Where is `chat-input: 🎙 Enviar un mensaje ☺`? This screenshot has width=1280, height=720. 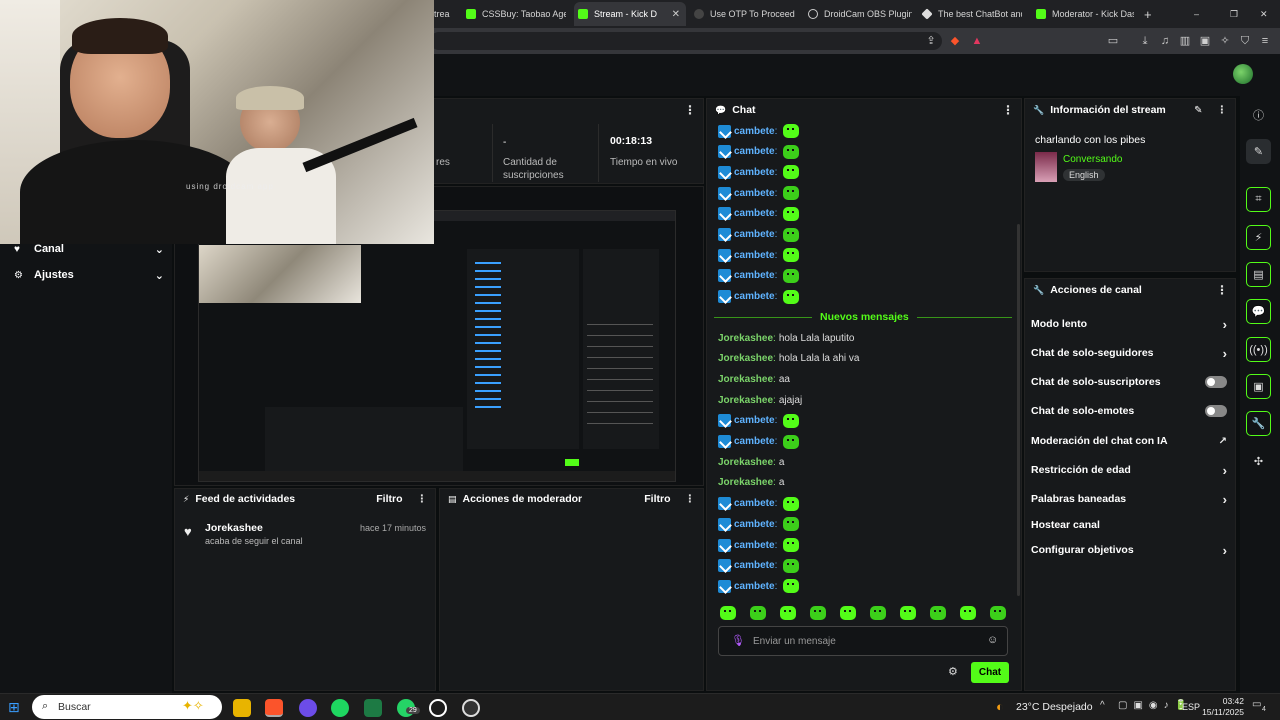
chat-input: 🎙 Enviar un mensaje ☺ is located at coordinates (863, 641).